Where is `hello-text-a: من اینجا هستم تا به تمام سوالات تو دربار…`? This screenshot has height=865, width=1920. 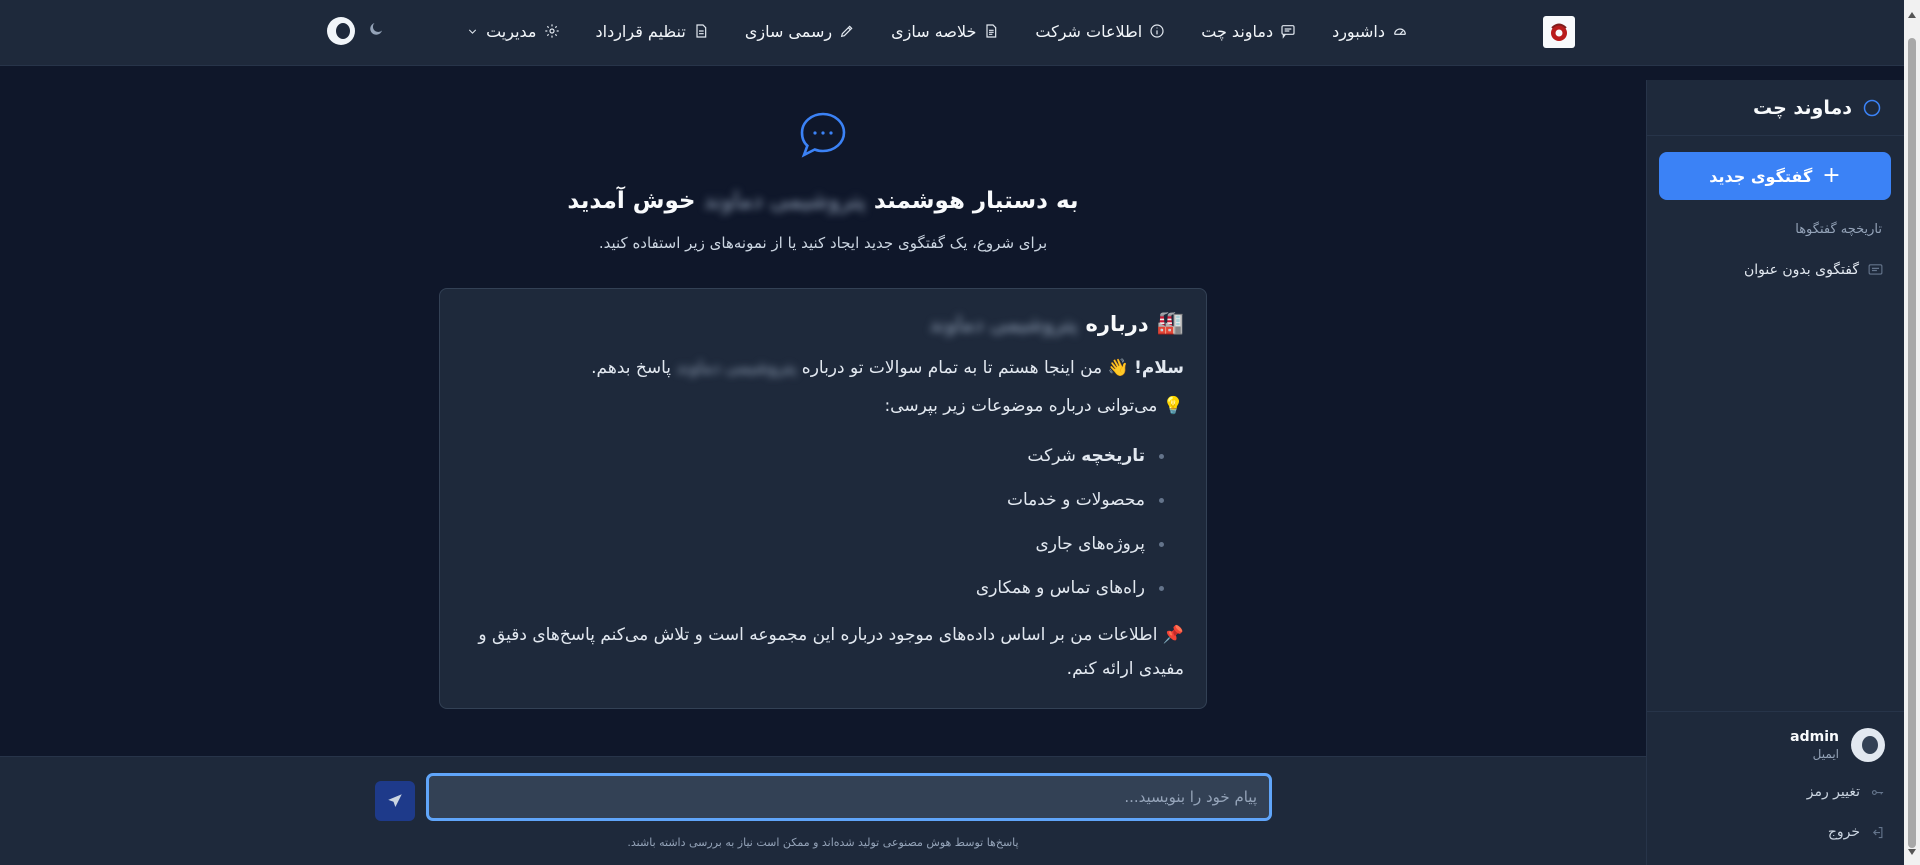
hello-text-a: من اینجا هستم تا به تمام سوالات تو دربار… is located at coordinates (952, 368).